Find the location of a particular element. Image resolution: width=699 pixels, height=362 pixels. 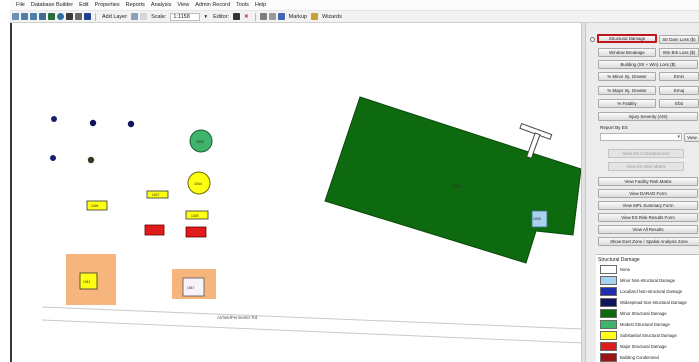

print-icon is located at coordinates (78, 16).